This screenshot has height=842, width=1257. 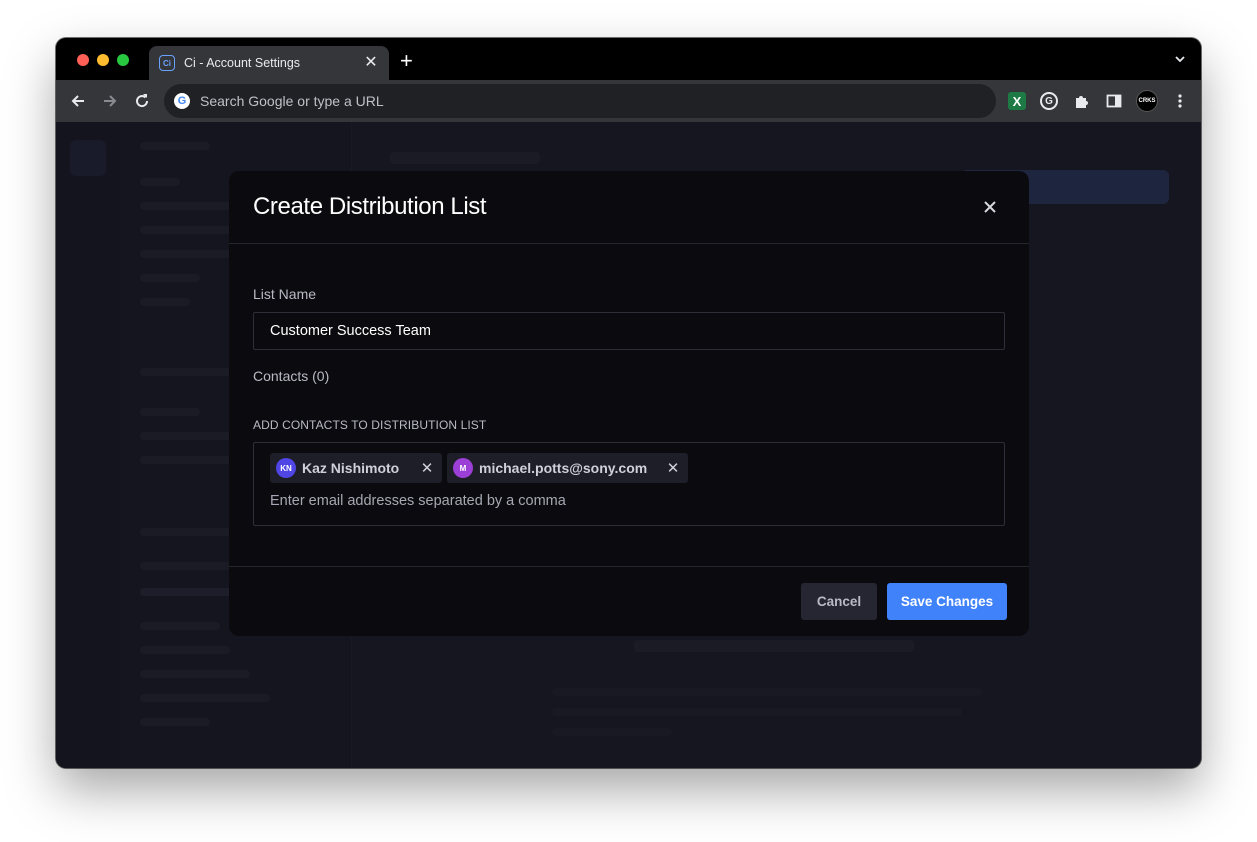 I want to click on puzzle-icon, so click(x=1082, y=101).